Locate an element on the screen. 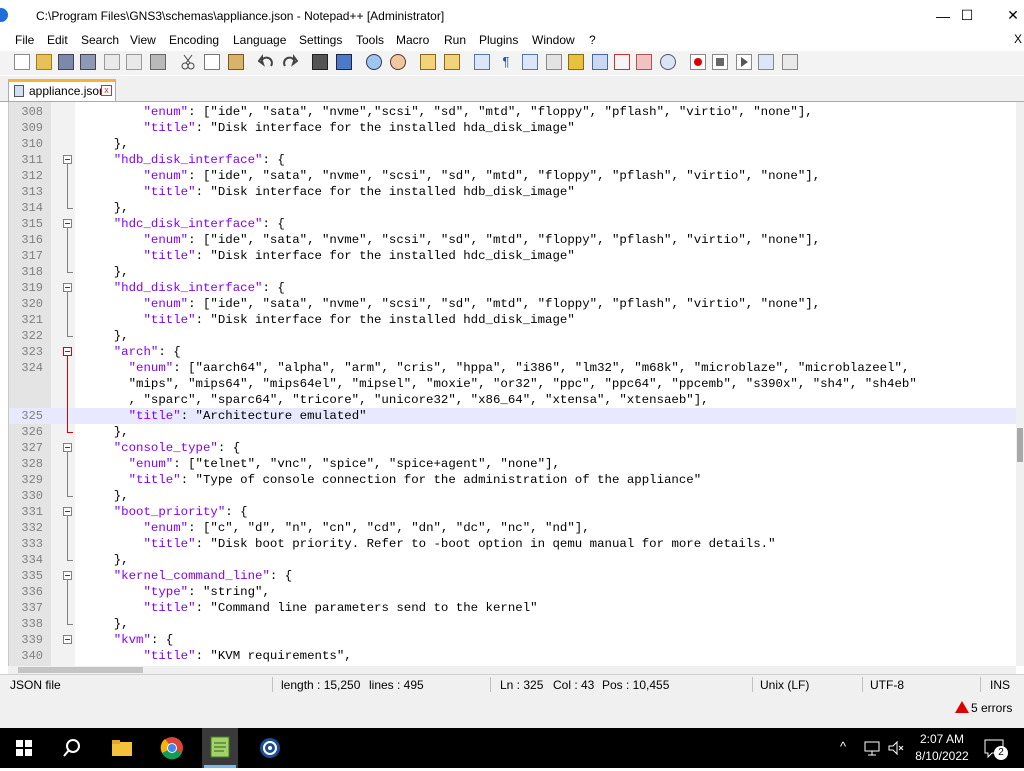 This screenshot has width=1024, height=771. menu-settings: Settings is located at coordinates (320, 40).